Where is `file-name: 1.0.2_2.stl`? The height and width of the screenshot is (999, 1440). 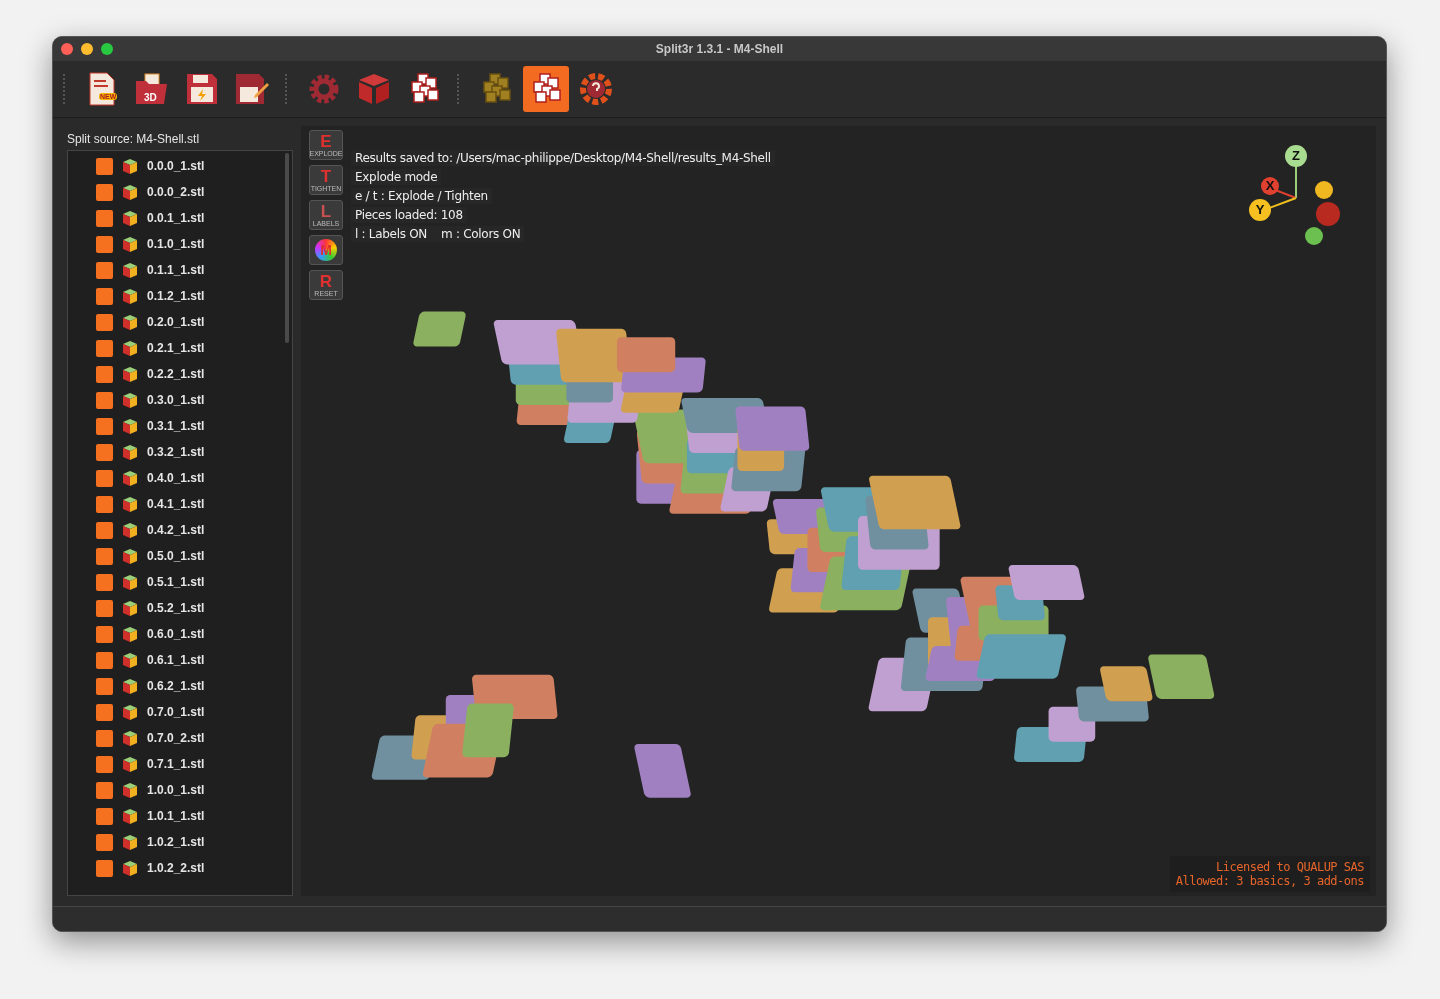 file-name: 1.0.2_2.stl is located at coordinates (176, 868).